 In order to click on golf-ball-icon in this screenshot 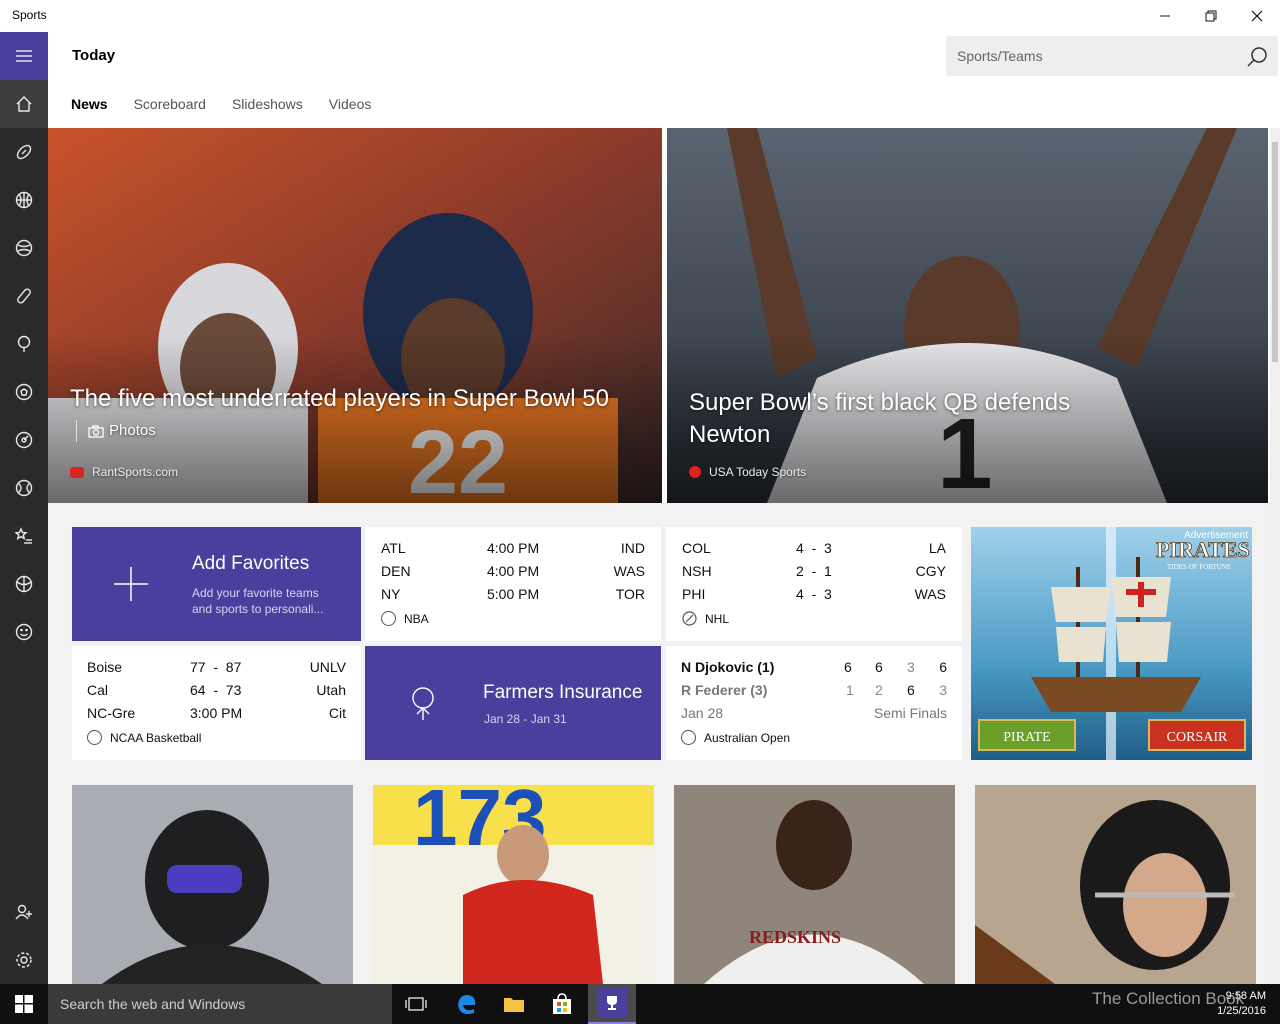, I will do `click(423, 703)`.